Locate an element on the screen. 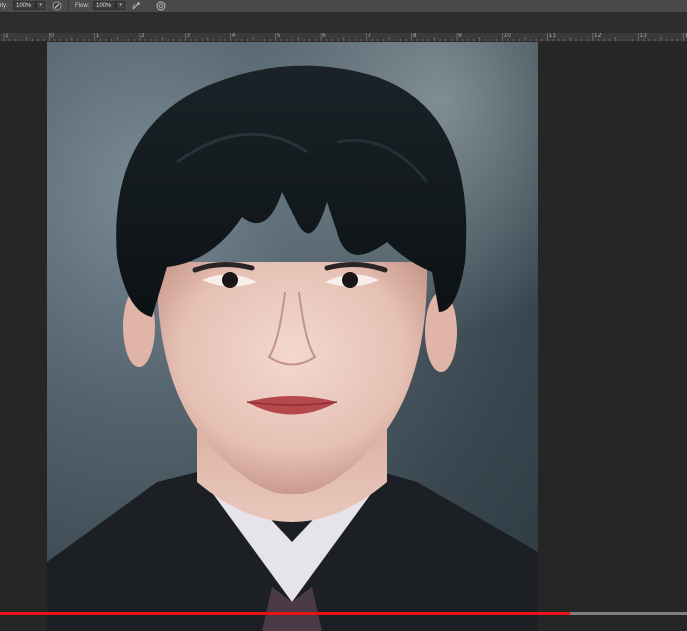 The image size is (687, 631). ruler-label: 8 is located at coordinates (414, 36).